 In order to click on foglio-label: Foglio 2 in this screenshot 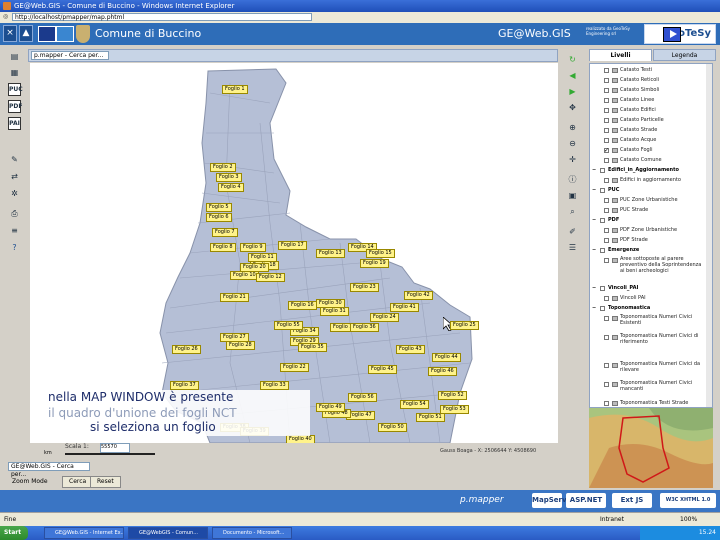, I will do `click(223, 167)`.